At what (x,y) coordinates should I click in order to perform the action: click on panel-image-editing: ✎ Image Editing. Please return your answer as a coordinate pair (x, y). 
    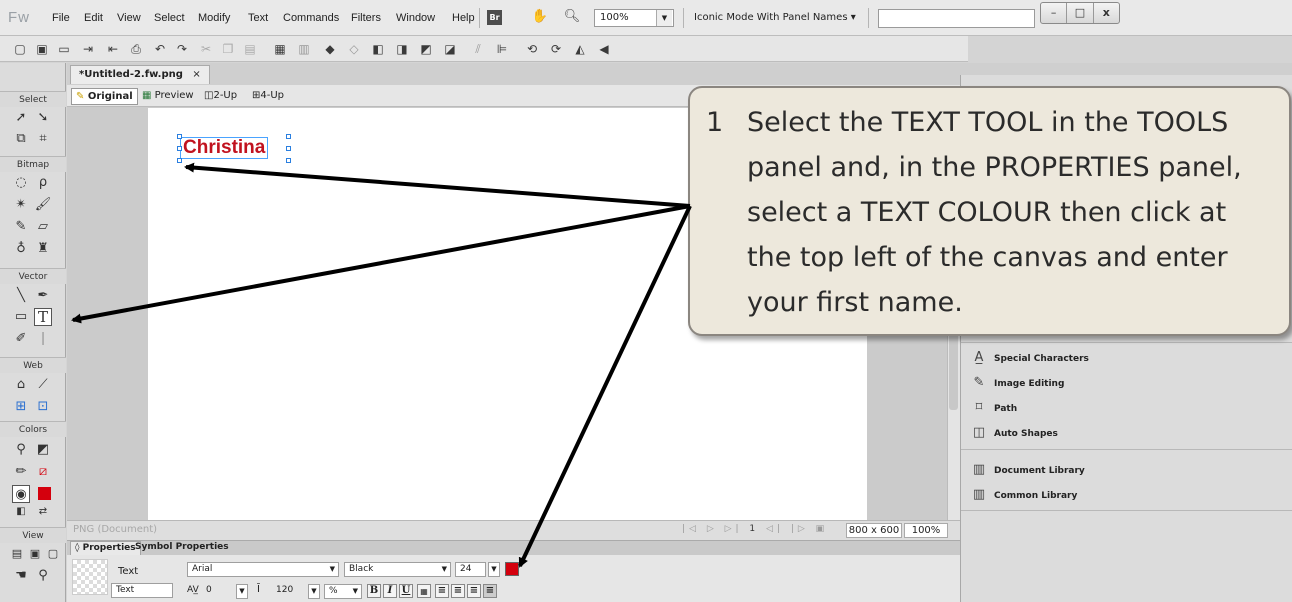
    Looking at the image, I should click on (1017, 383).